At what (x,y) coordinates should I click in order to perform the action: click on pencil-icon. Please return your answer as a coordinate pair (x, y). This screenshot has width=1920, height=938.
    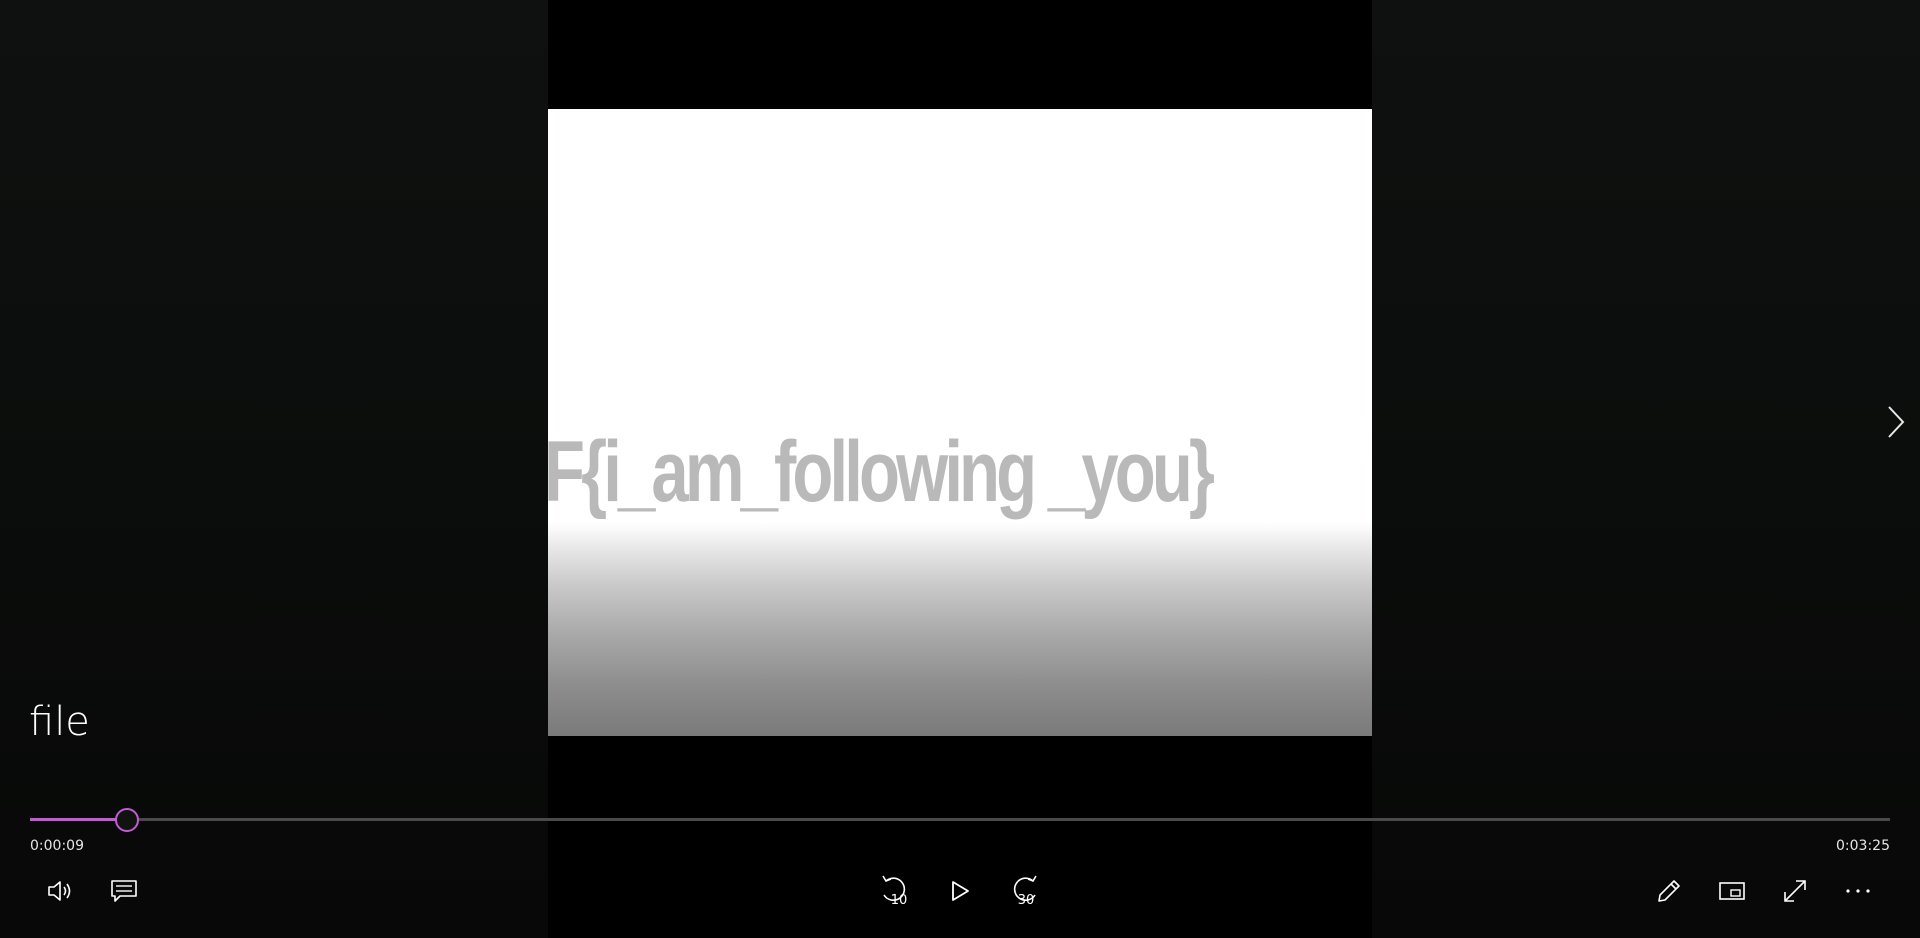
    Looking at the image, I should click on (1669, 891).